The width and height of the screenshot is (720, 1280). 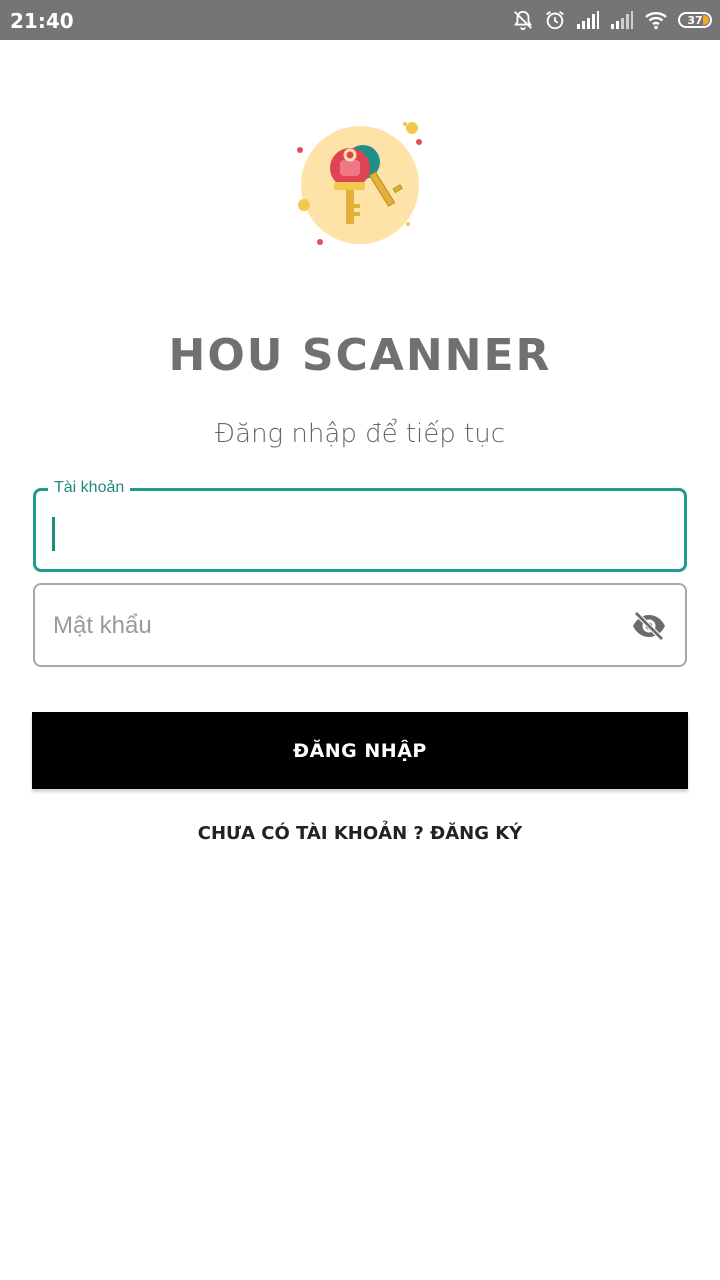 What do you see at coordinates (360, 750) in the screenshot?
I see `login-button: ĐĂNG NHẬP` at bounding box center [360, 750].